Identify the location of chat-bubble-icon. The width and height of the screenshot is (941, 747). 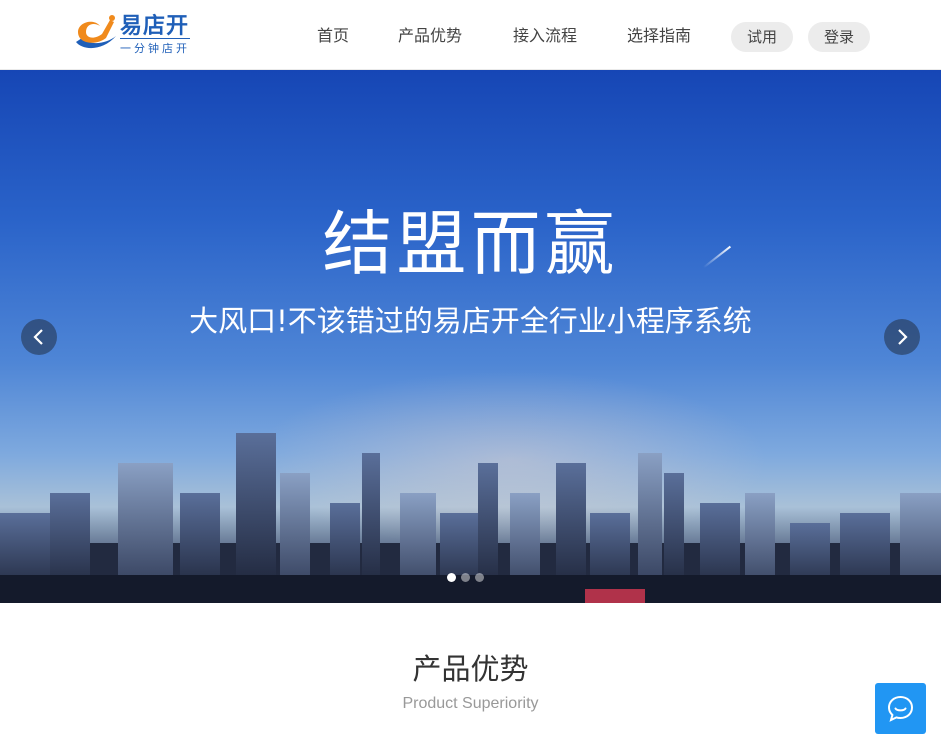
(900, 708).